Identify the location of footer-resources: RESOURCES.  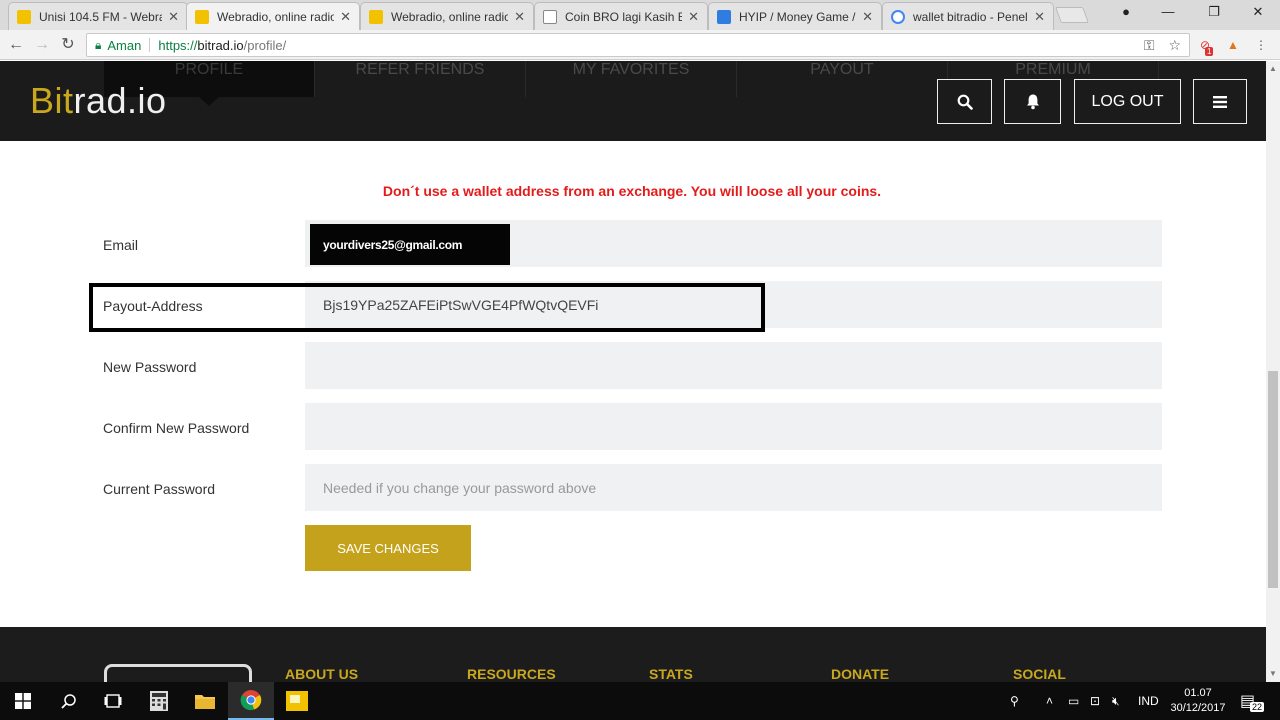
(511, 674).